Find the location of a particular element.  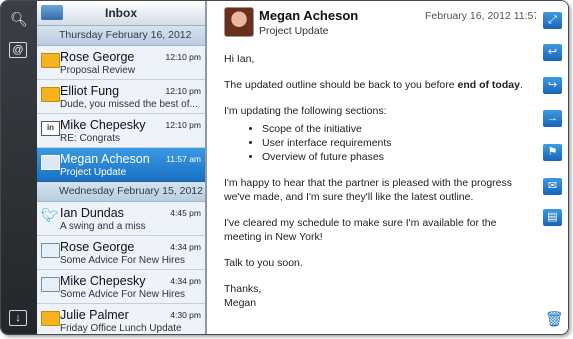

search-icon: 🔍︎ is located at coordinates (19, 19).